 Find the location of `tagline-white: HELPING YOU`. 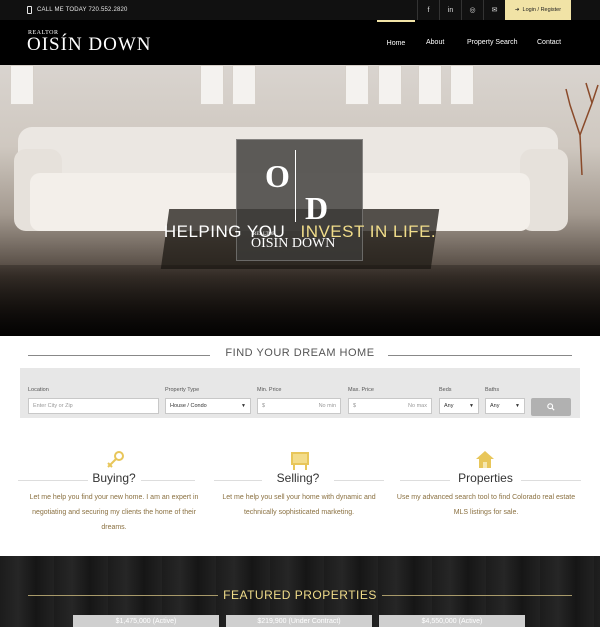

tagline-white: HELPING YOU is located at coordinates (224, 231).